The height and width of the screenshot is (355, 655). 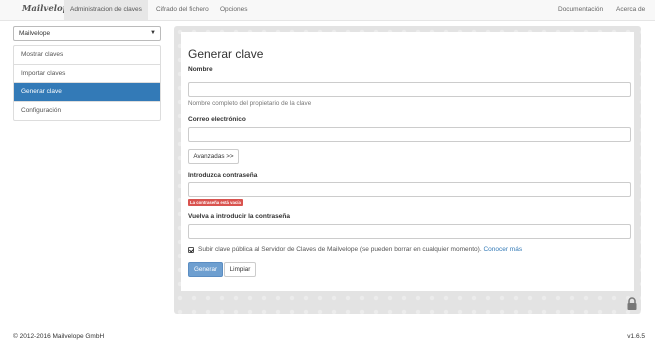 What do you see at coordinates (87, 111) in the screenshot?
I see `sidebar-item-settings: Configuración` at bounding box center [87, 111].